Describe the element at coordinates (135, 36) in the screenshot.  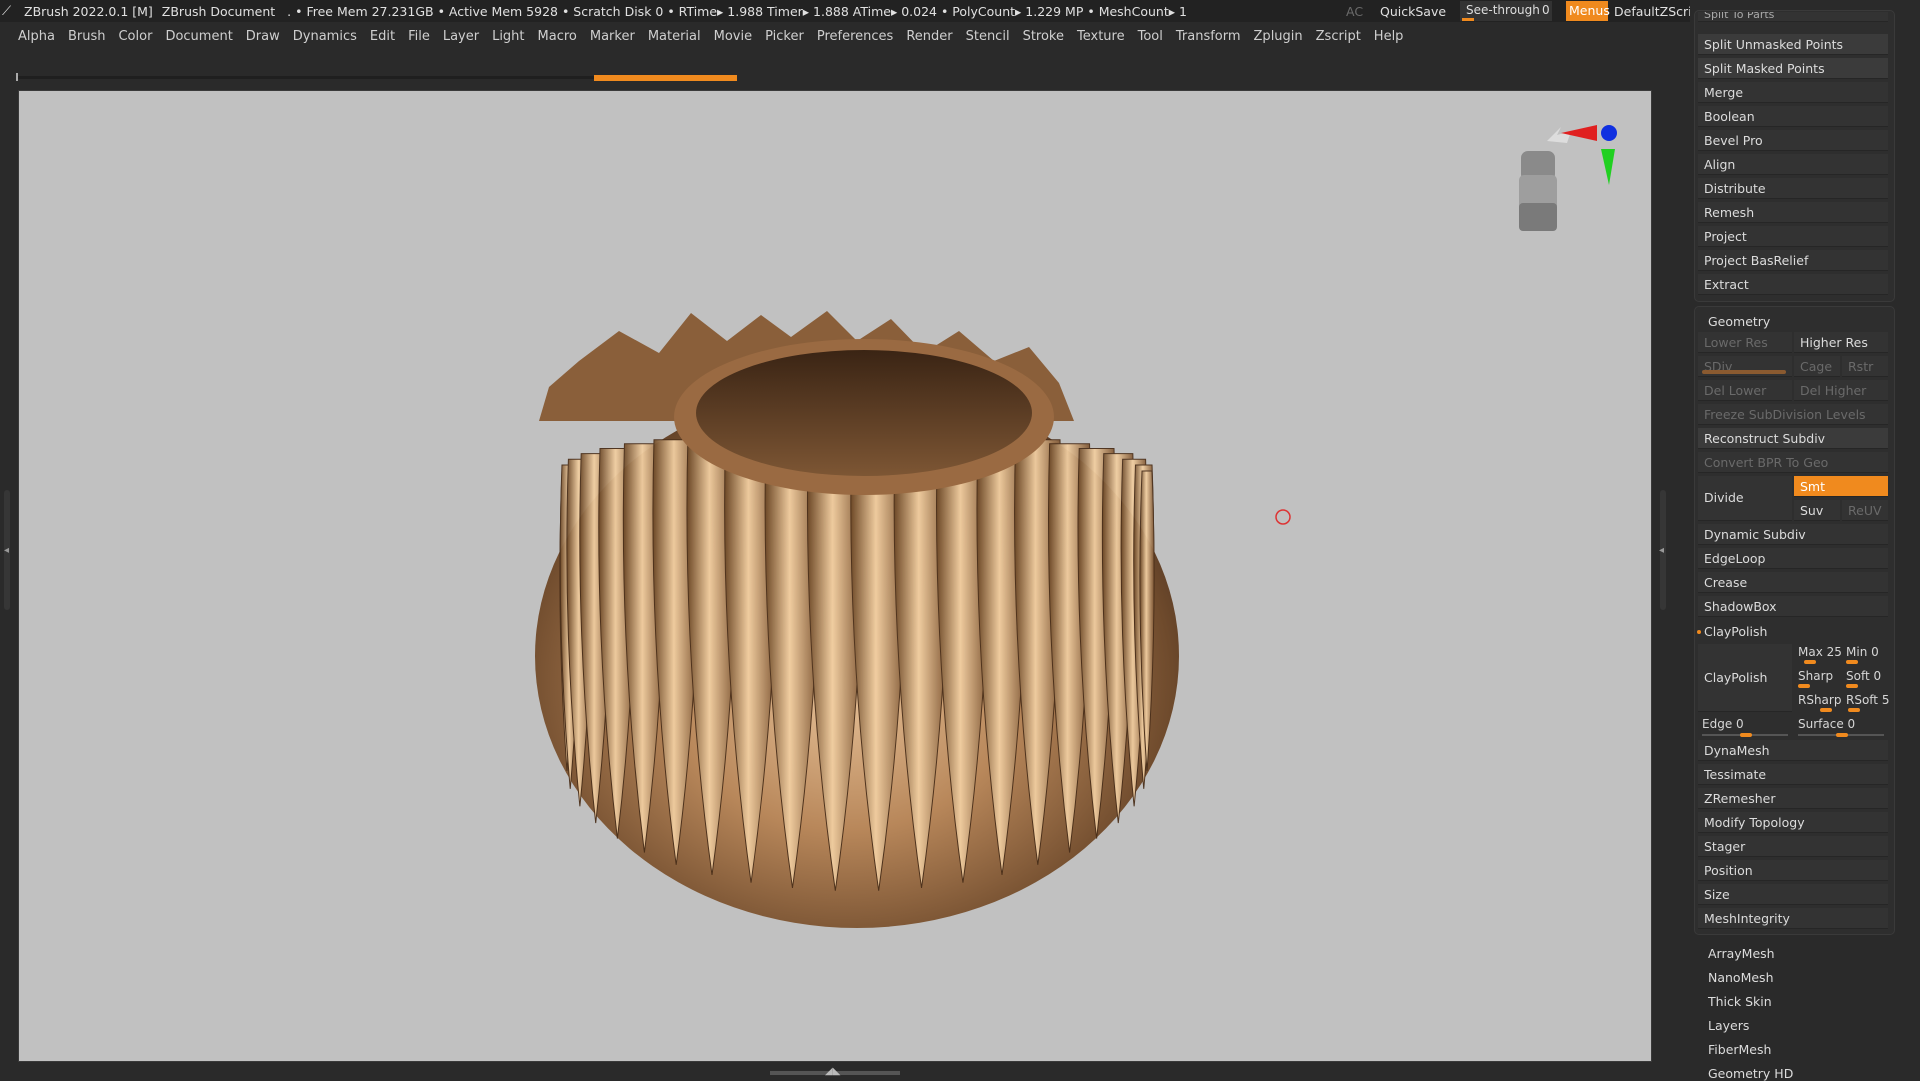
I see `menu-color: Color` at that location.